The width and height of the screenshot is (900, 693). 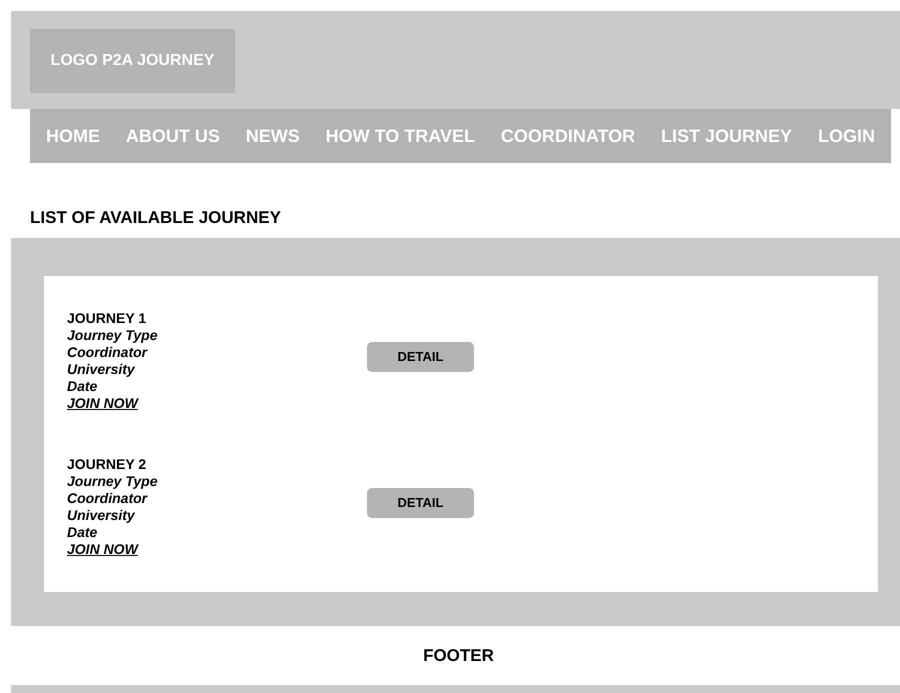 What do you see at coordinates (458, 655) in the screenshot?
I see `footer-text: FOOTER` at bounding box center [458, 655].